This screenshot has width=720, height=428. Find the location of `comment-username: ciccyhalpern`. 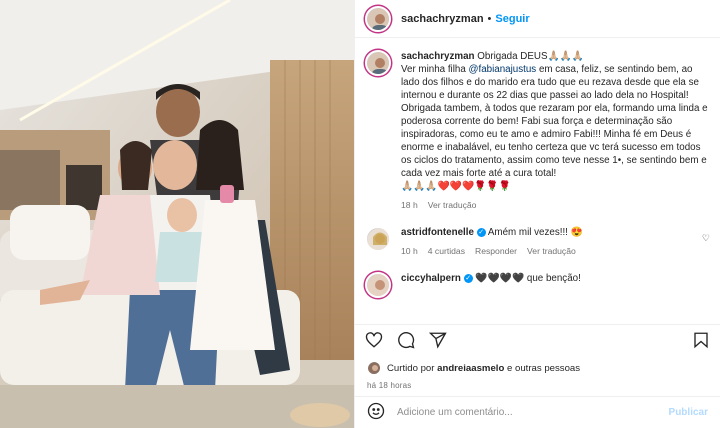

comment-username: ciccyhalpern is located at coordinates (431, 278).